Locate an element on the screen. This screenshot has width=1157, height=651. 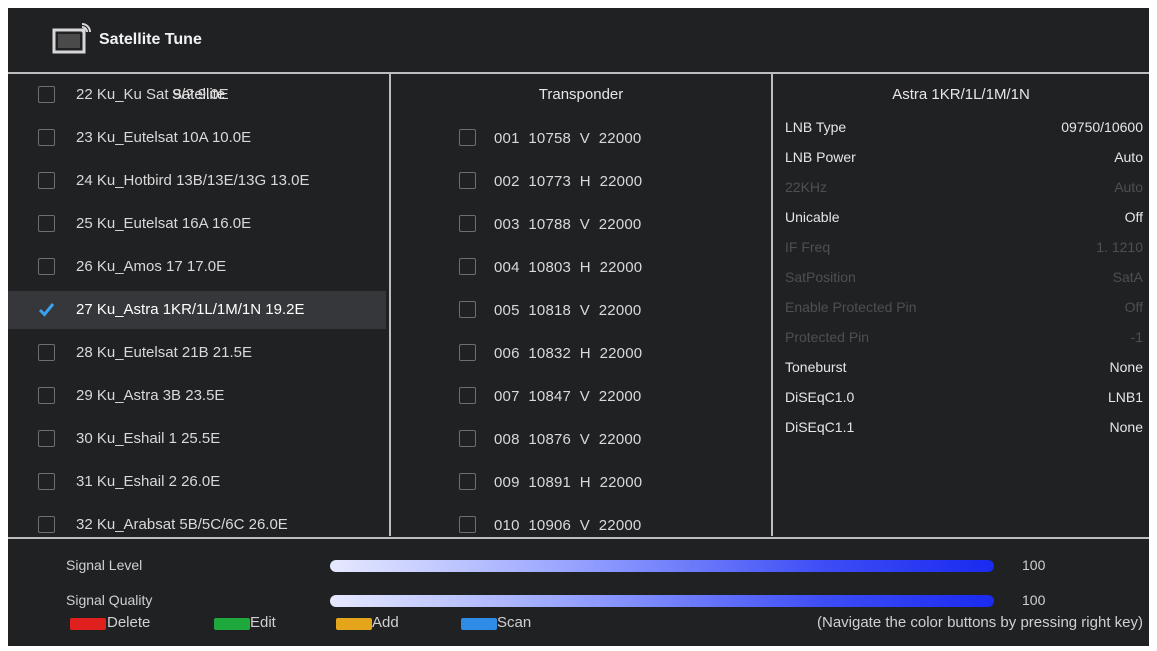
satellite-row: 25 Ku_Eutelsat 16A 16.0E is located at coordinates (197, 224).